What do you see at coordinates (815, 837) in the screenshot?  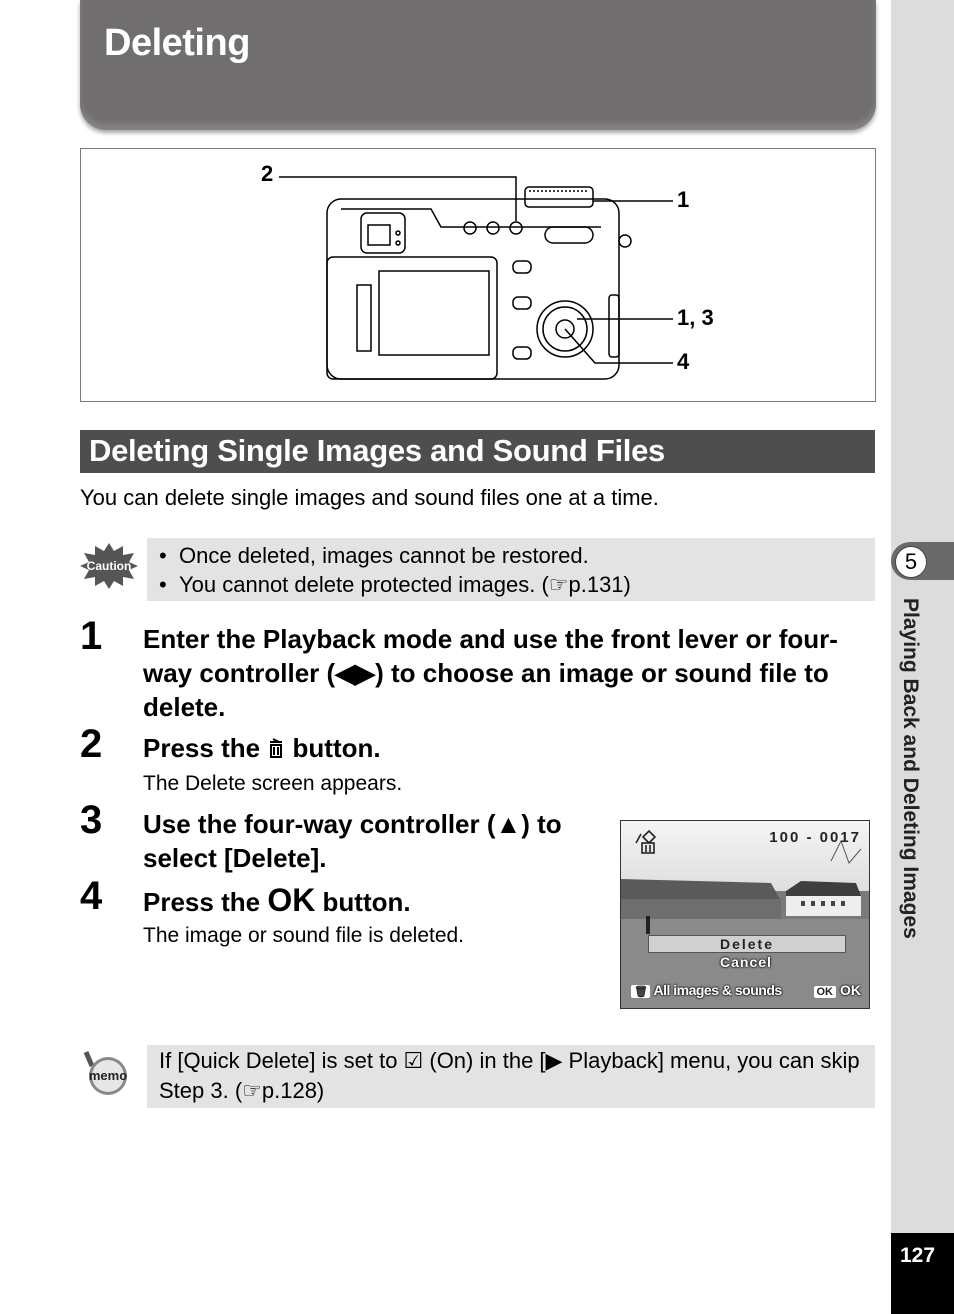 I see `file-number: 100 - 0017` at bounding box center [815, 837].